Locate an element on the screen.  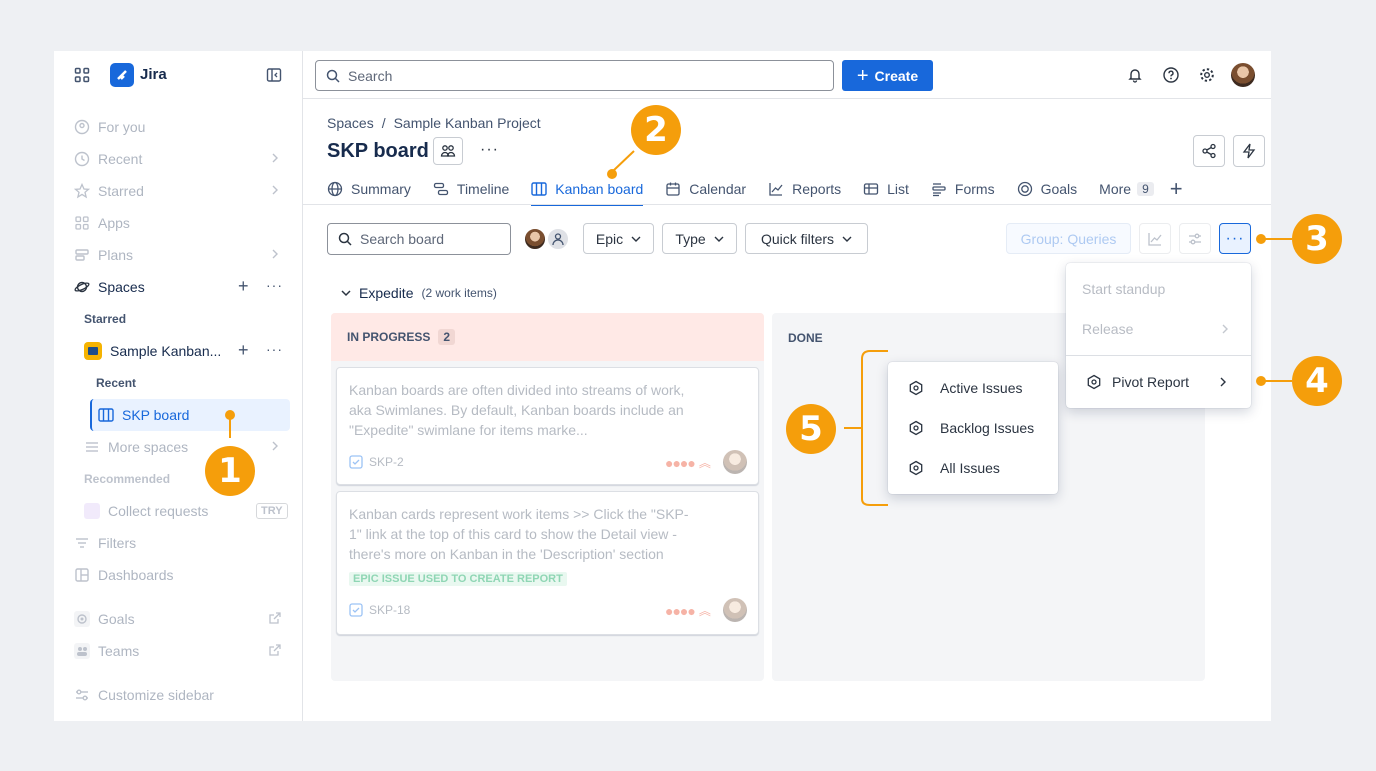
tab-goals: Goals is located at coordinates (1047, 189).